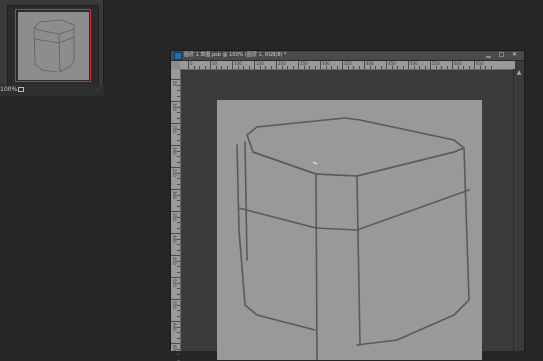 The width and height of the screenshot is (543, 361). I want to click on zoom-slider-icon, so click(21, 89).